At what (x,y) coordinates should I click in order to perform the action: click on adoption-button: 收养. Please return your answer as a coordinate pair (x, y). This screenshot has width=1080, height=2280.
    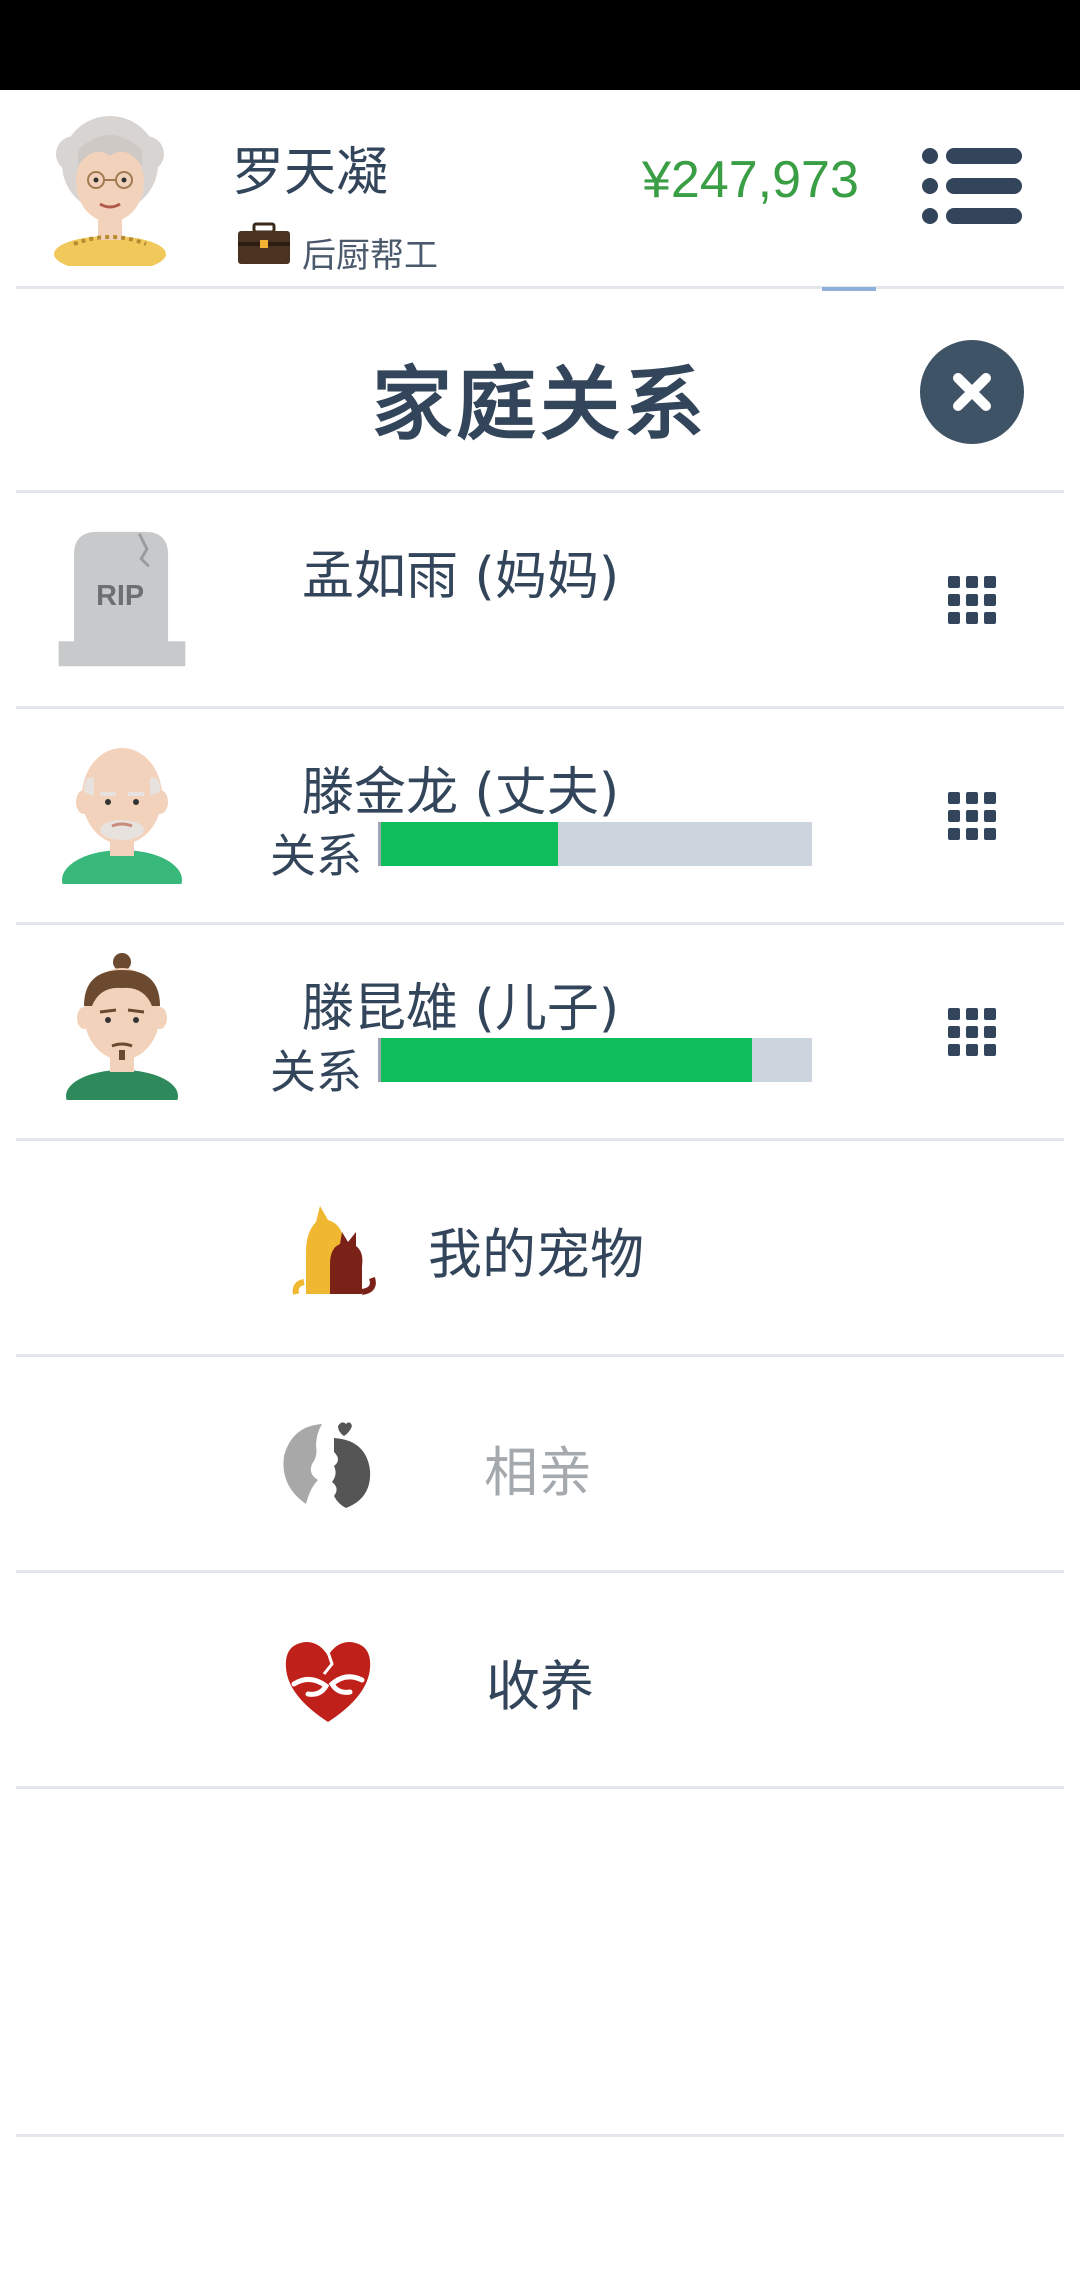
    Looking at the image, I should click on (540, 1679).